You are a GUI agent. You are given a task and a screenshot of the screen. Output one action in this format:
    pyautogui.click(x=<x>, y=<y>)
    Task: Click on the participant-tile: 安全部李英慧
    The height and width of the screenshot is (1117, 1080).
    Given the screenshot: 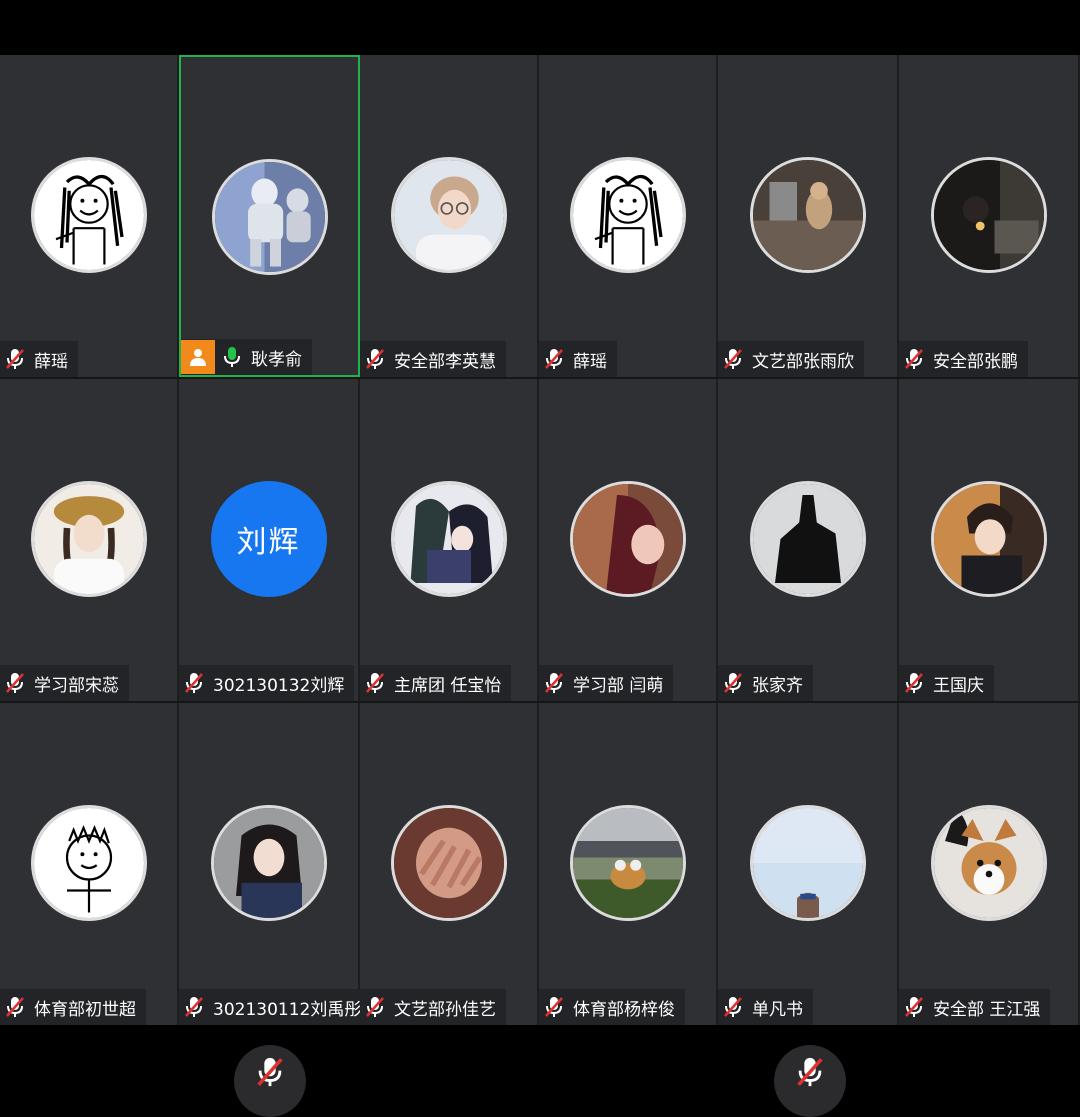 What is the action you would take?
    pyautogui.click(x=449, y=216)
    